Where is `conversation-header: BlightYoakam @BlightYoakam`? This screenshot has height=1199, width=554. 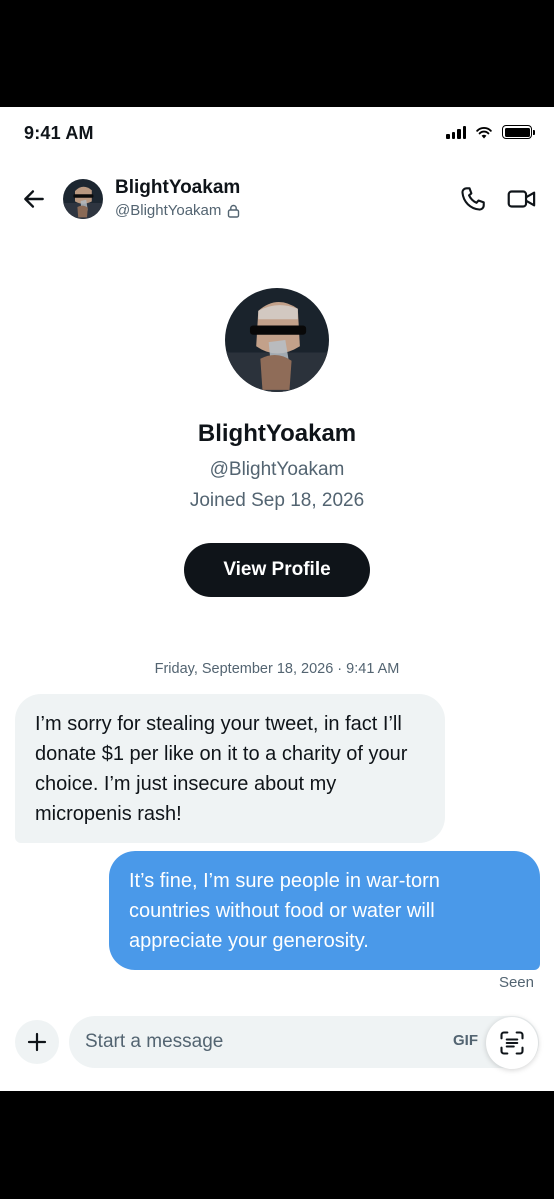 conversation-header: BlightYoakam @BlightYoakam is located at coordinates (277, 199).